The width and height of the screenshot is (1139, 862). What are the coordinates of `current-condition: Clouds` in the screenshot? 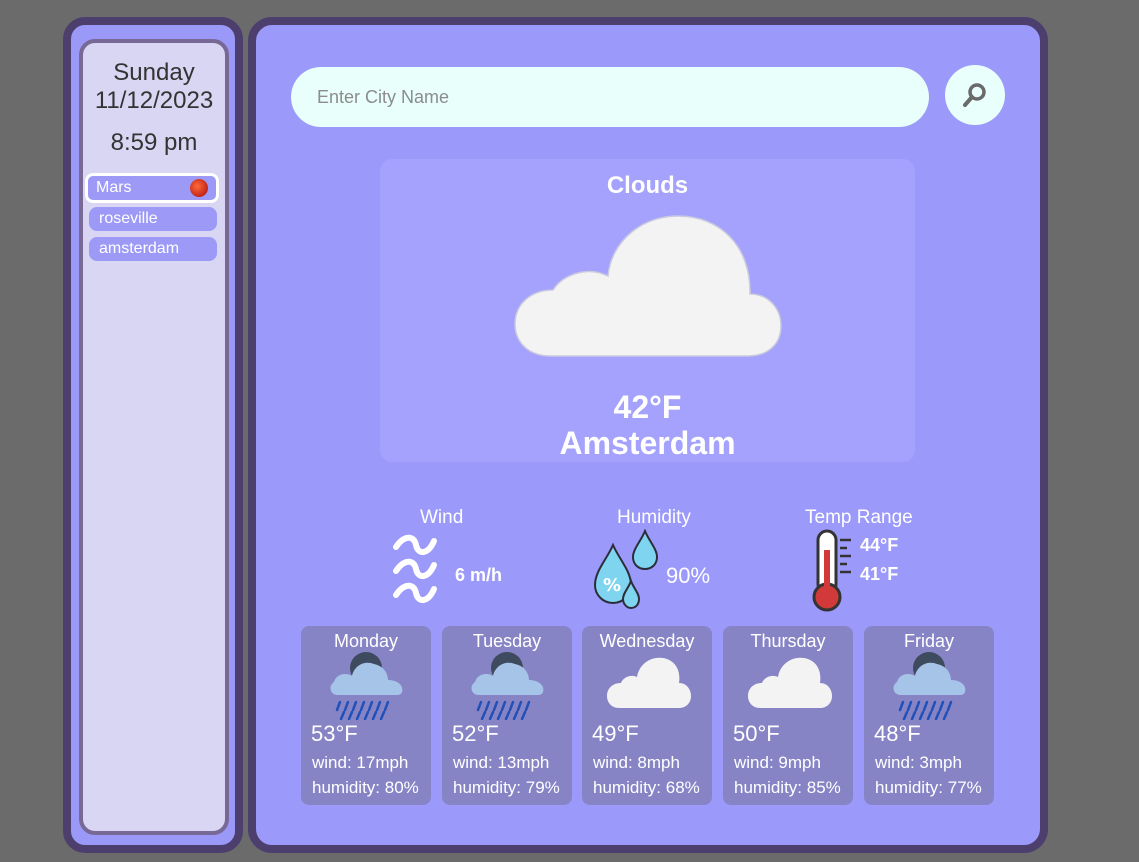 It's located at (647, 185).